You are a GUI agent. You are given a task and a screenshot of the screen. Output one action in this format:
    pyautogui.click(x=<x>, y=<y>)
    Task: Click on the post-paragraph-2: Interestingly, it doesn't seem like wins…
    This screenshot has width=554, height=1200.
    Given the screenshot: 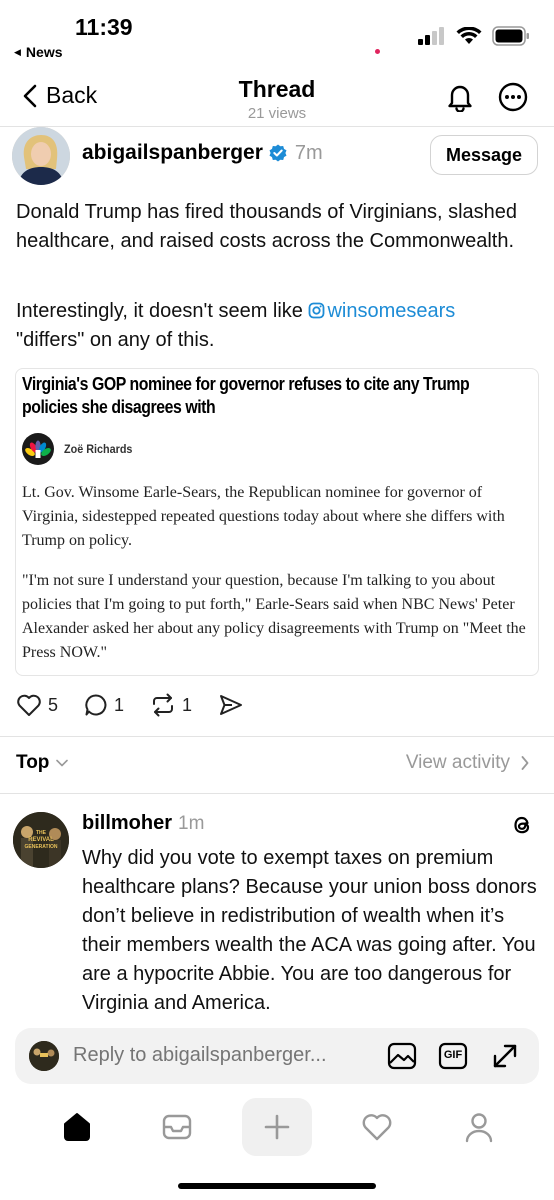 What is the action you would take?
    pyautogui.click(x=276, y=326)
    